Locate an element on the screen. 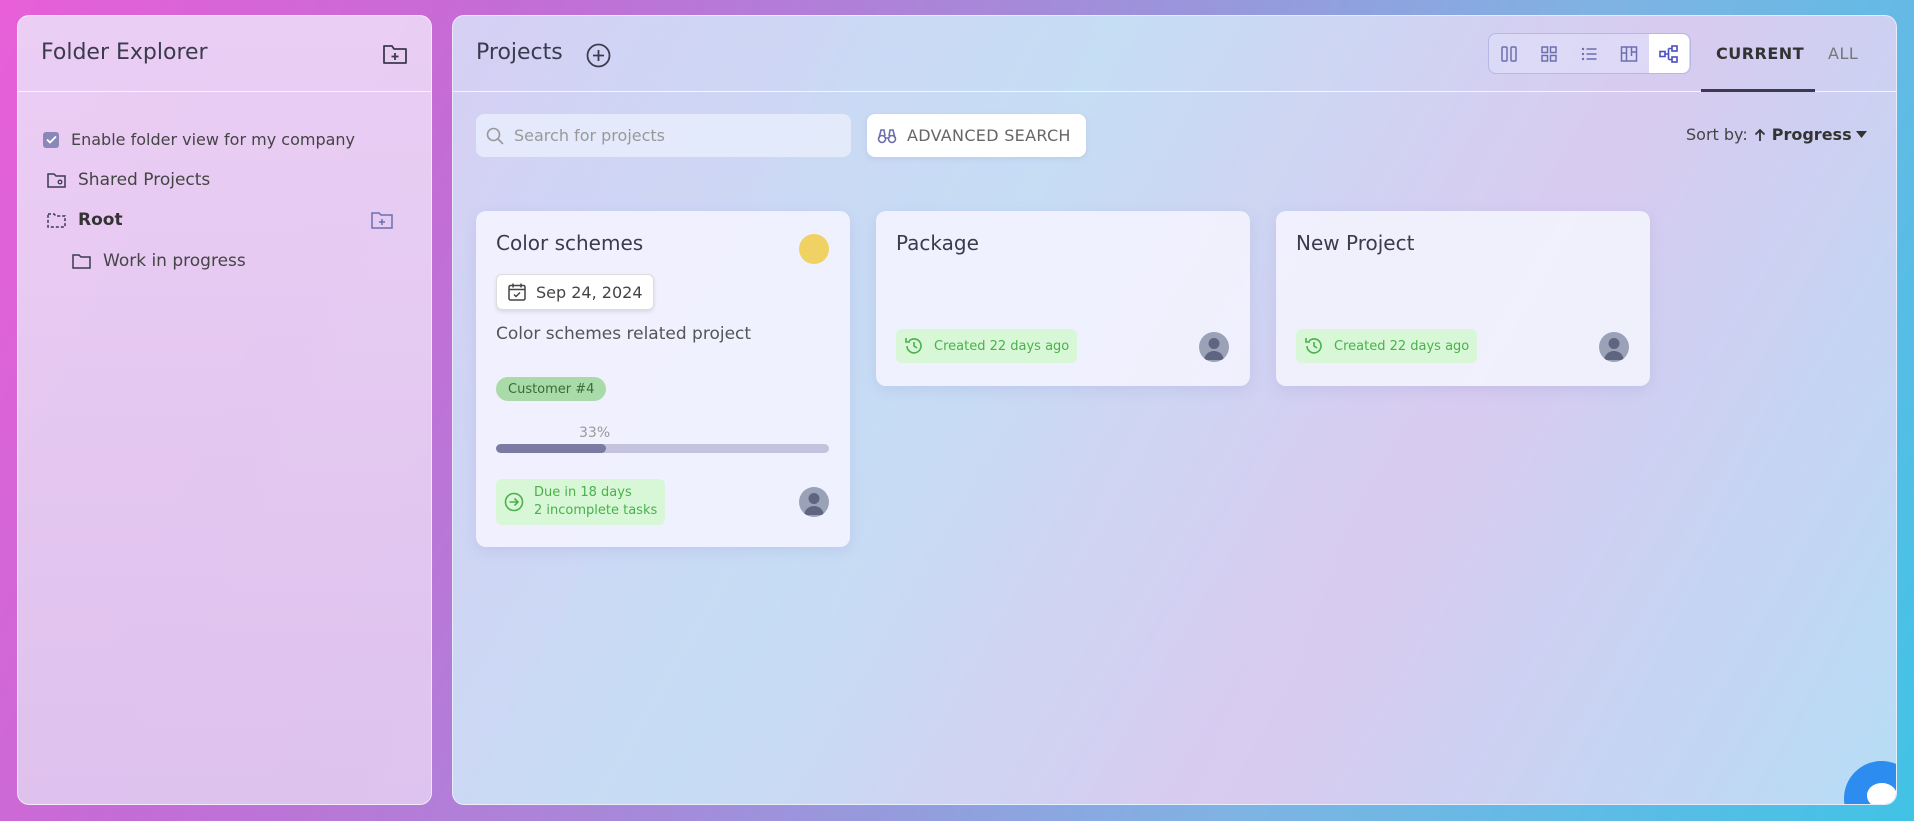  customer-tag: Customer #4 is located at coordinates (551, 389).